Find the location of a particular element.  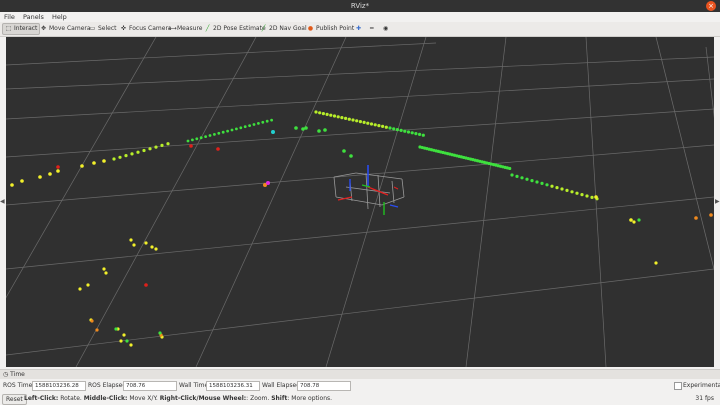

collapse-right-icon: ▶ is located at coordinates (717, 201).